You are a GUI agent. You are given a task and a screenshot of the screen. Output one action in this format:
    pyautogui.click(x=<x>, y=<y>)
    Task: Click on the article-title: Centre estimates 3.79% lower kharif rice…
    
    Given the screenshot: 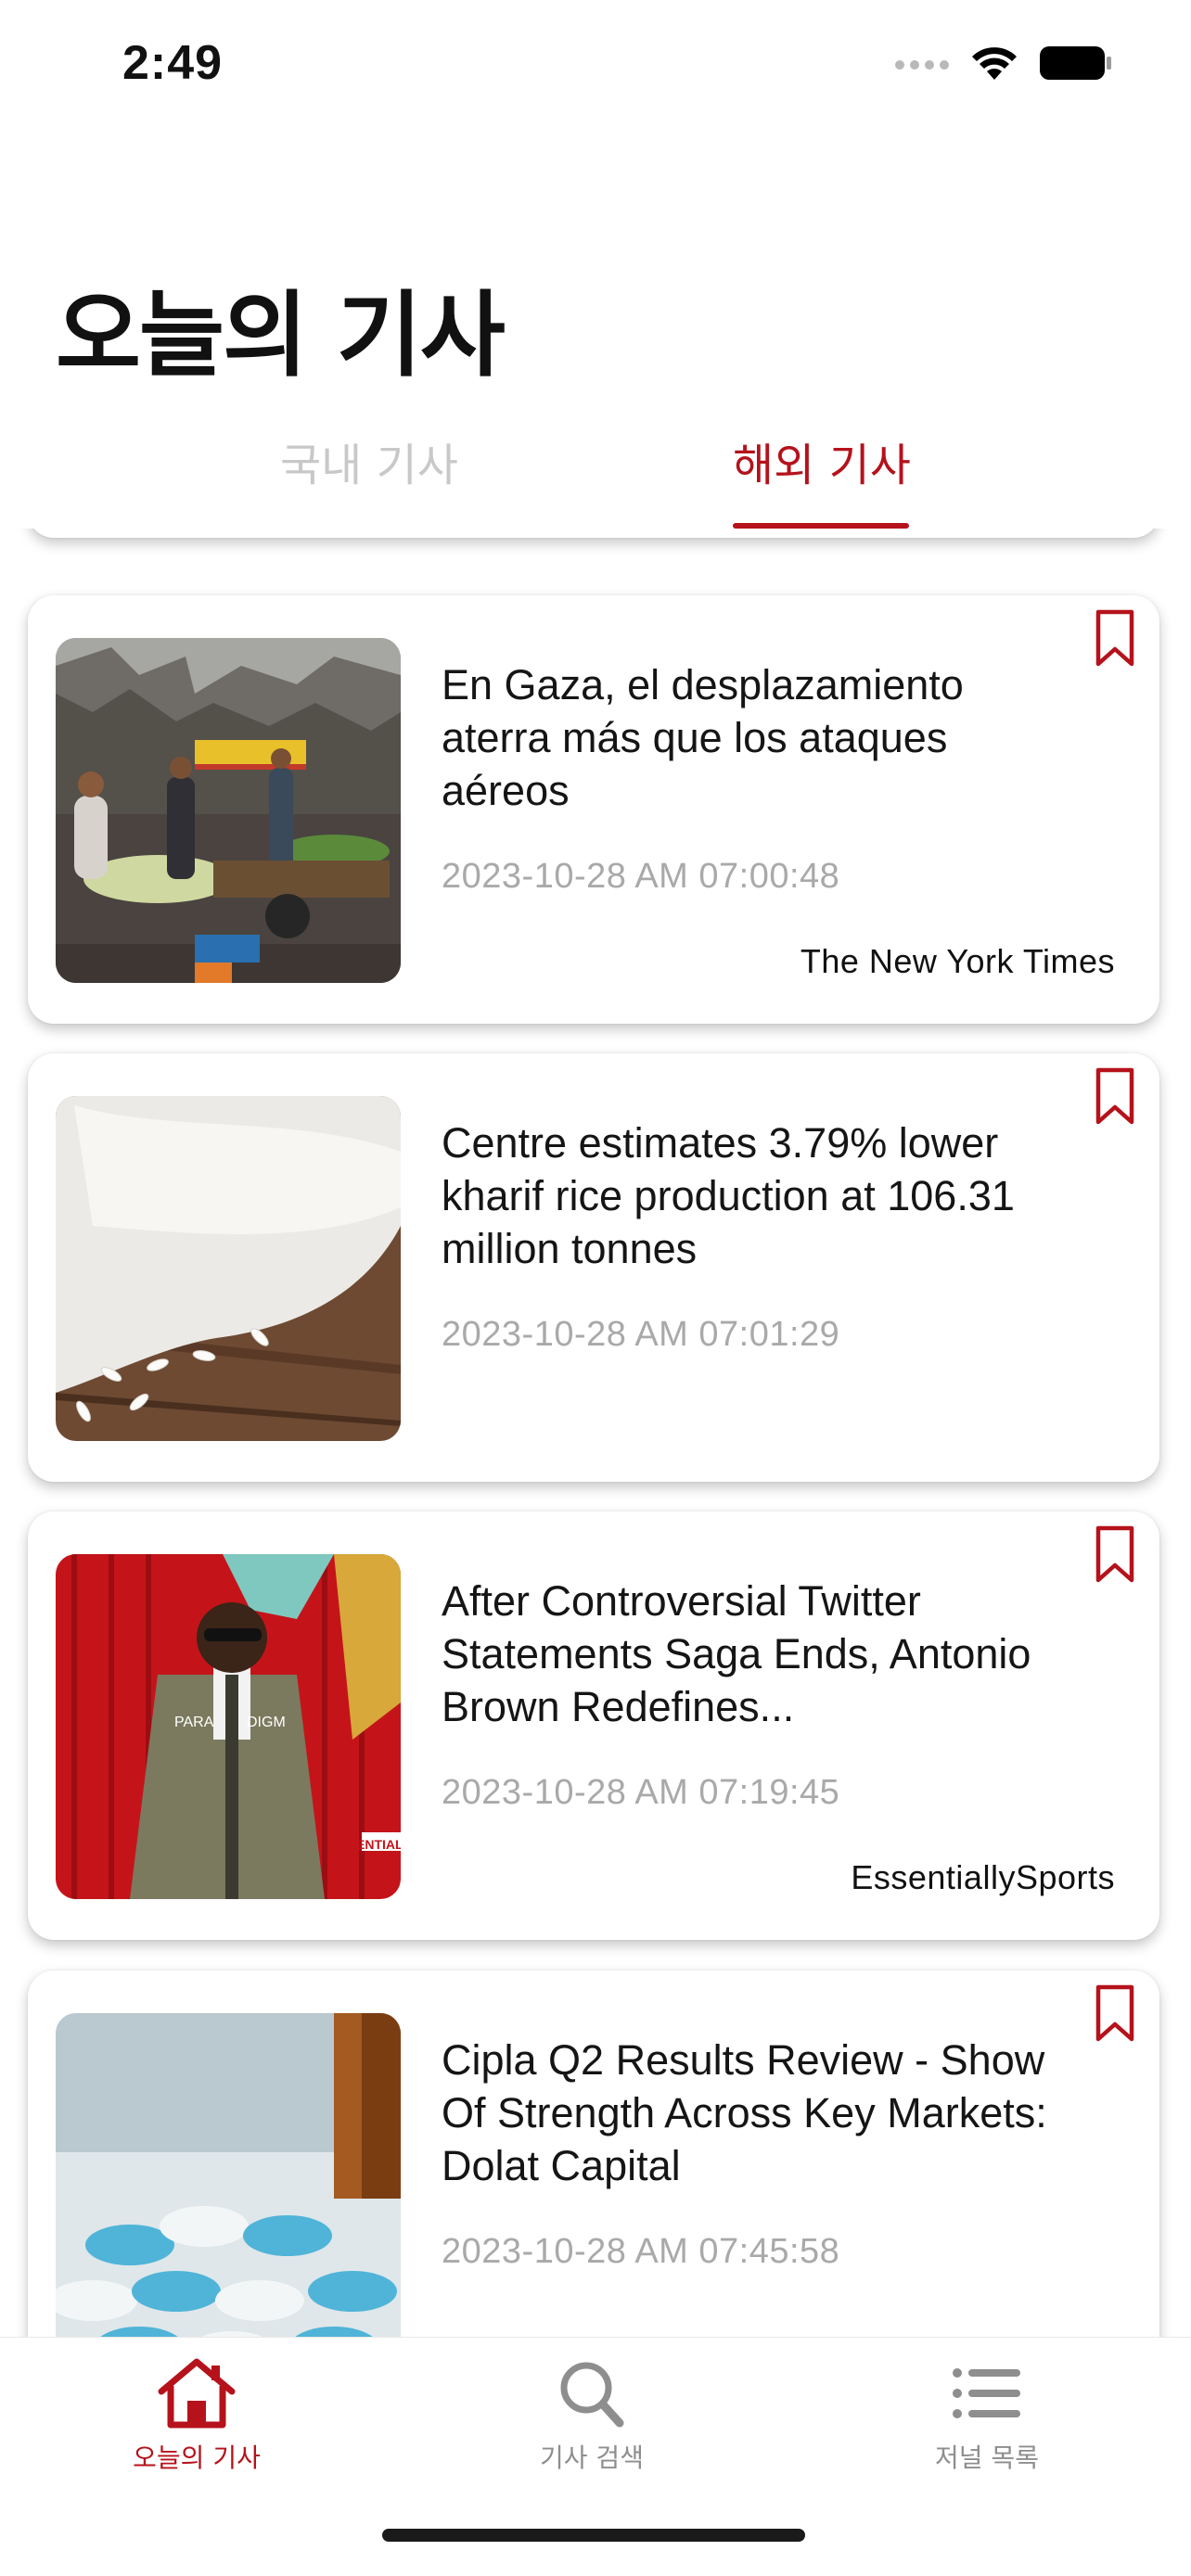 What is the action you would take?
    pyautogui.click(x=728, y=1196)
    